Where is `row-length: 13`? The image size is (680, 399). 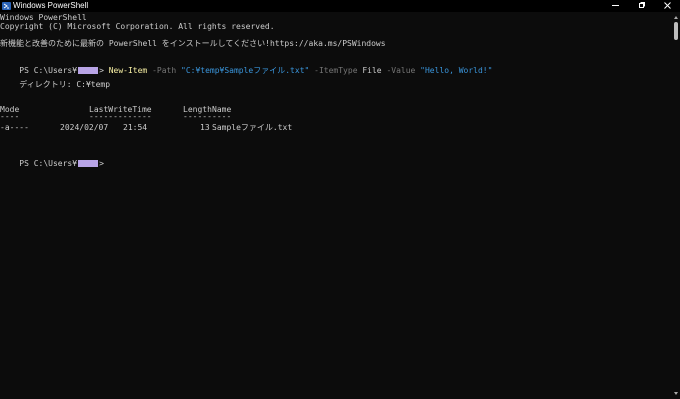 row-length: 13 is located at coordinates (205, 127).